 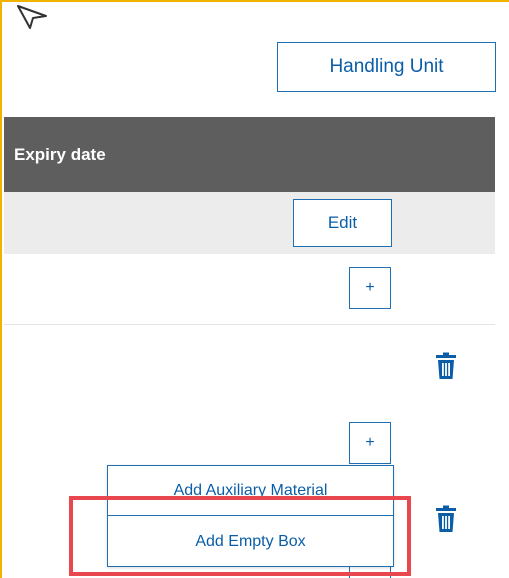 I want to click on column-header-expiry-date: Expiry date, so click(x=60, y=154).